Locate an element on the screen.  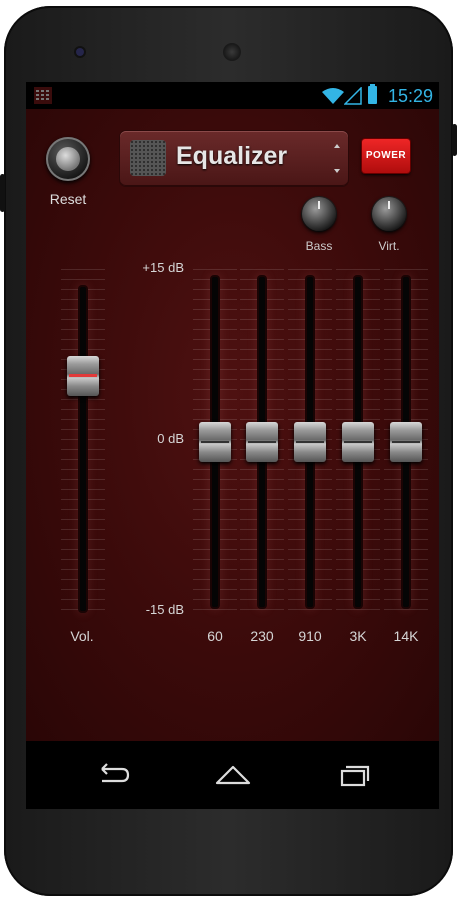
volume-slider-thumb is located at coordinates (83, 376).